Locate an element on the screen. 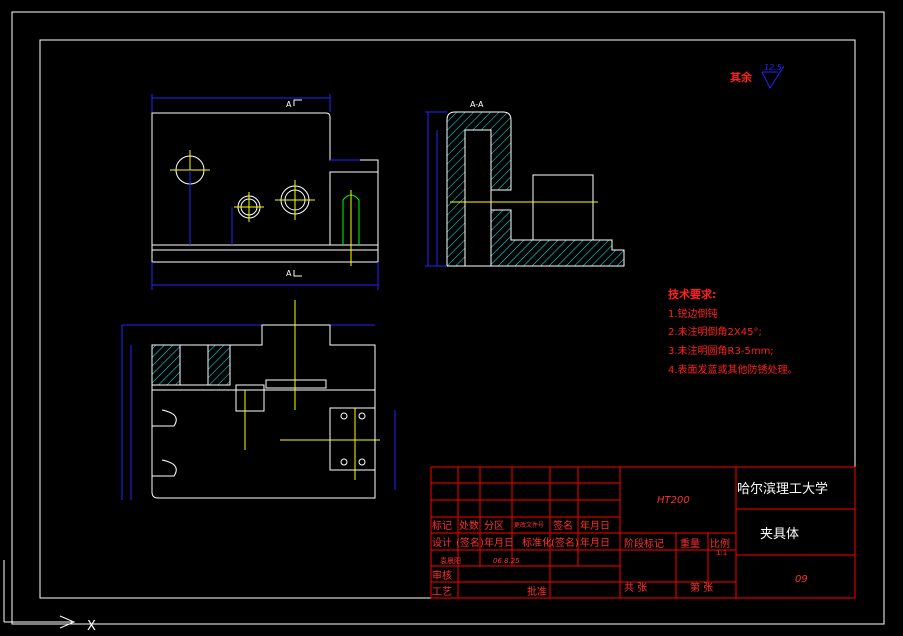 The image size is (903, 636). plan-view is located at coordinates (258, 400).